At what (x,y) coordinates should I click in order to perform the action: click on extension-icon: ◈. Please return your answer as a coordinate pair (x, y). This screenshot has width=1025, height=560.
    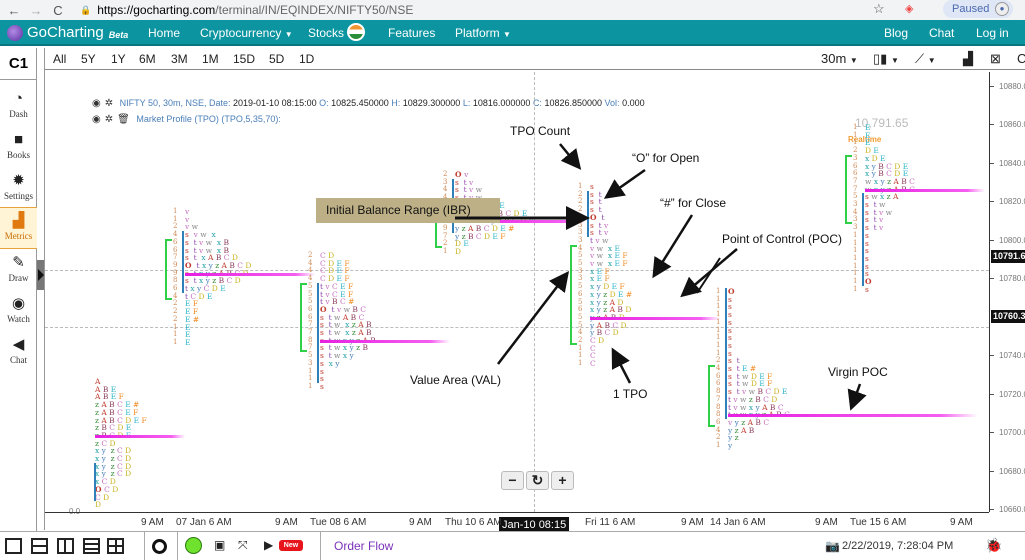
    Looking at the image, I should click on (909, 8).